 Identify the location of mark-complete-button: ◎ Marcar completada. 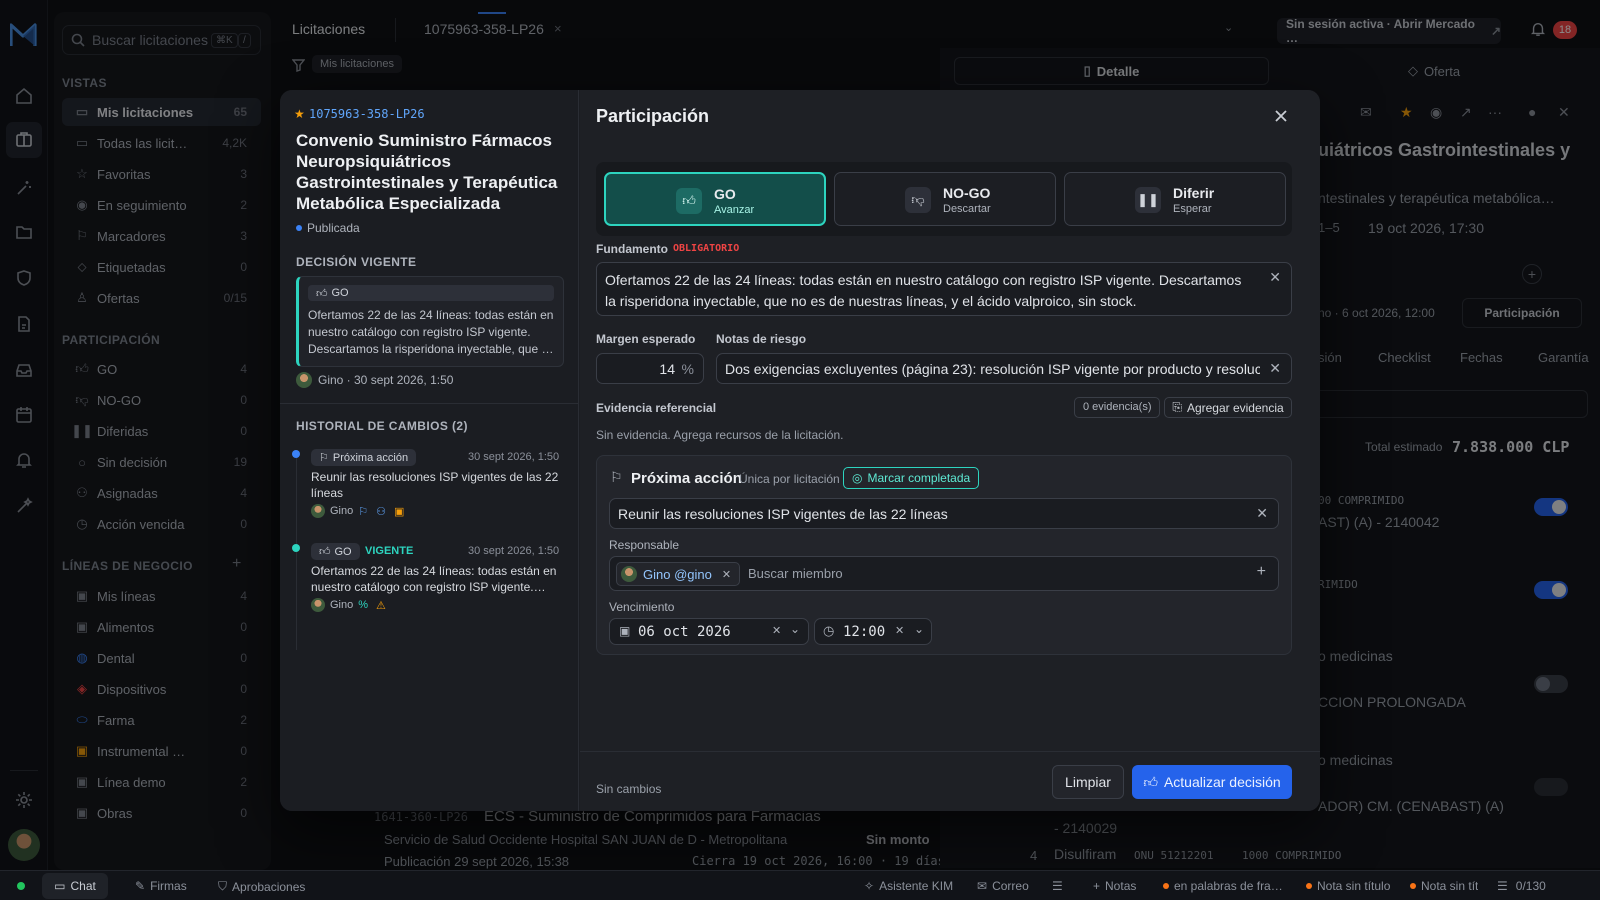
(911, 478).